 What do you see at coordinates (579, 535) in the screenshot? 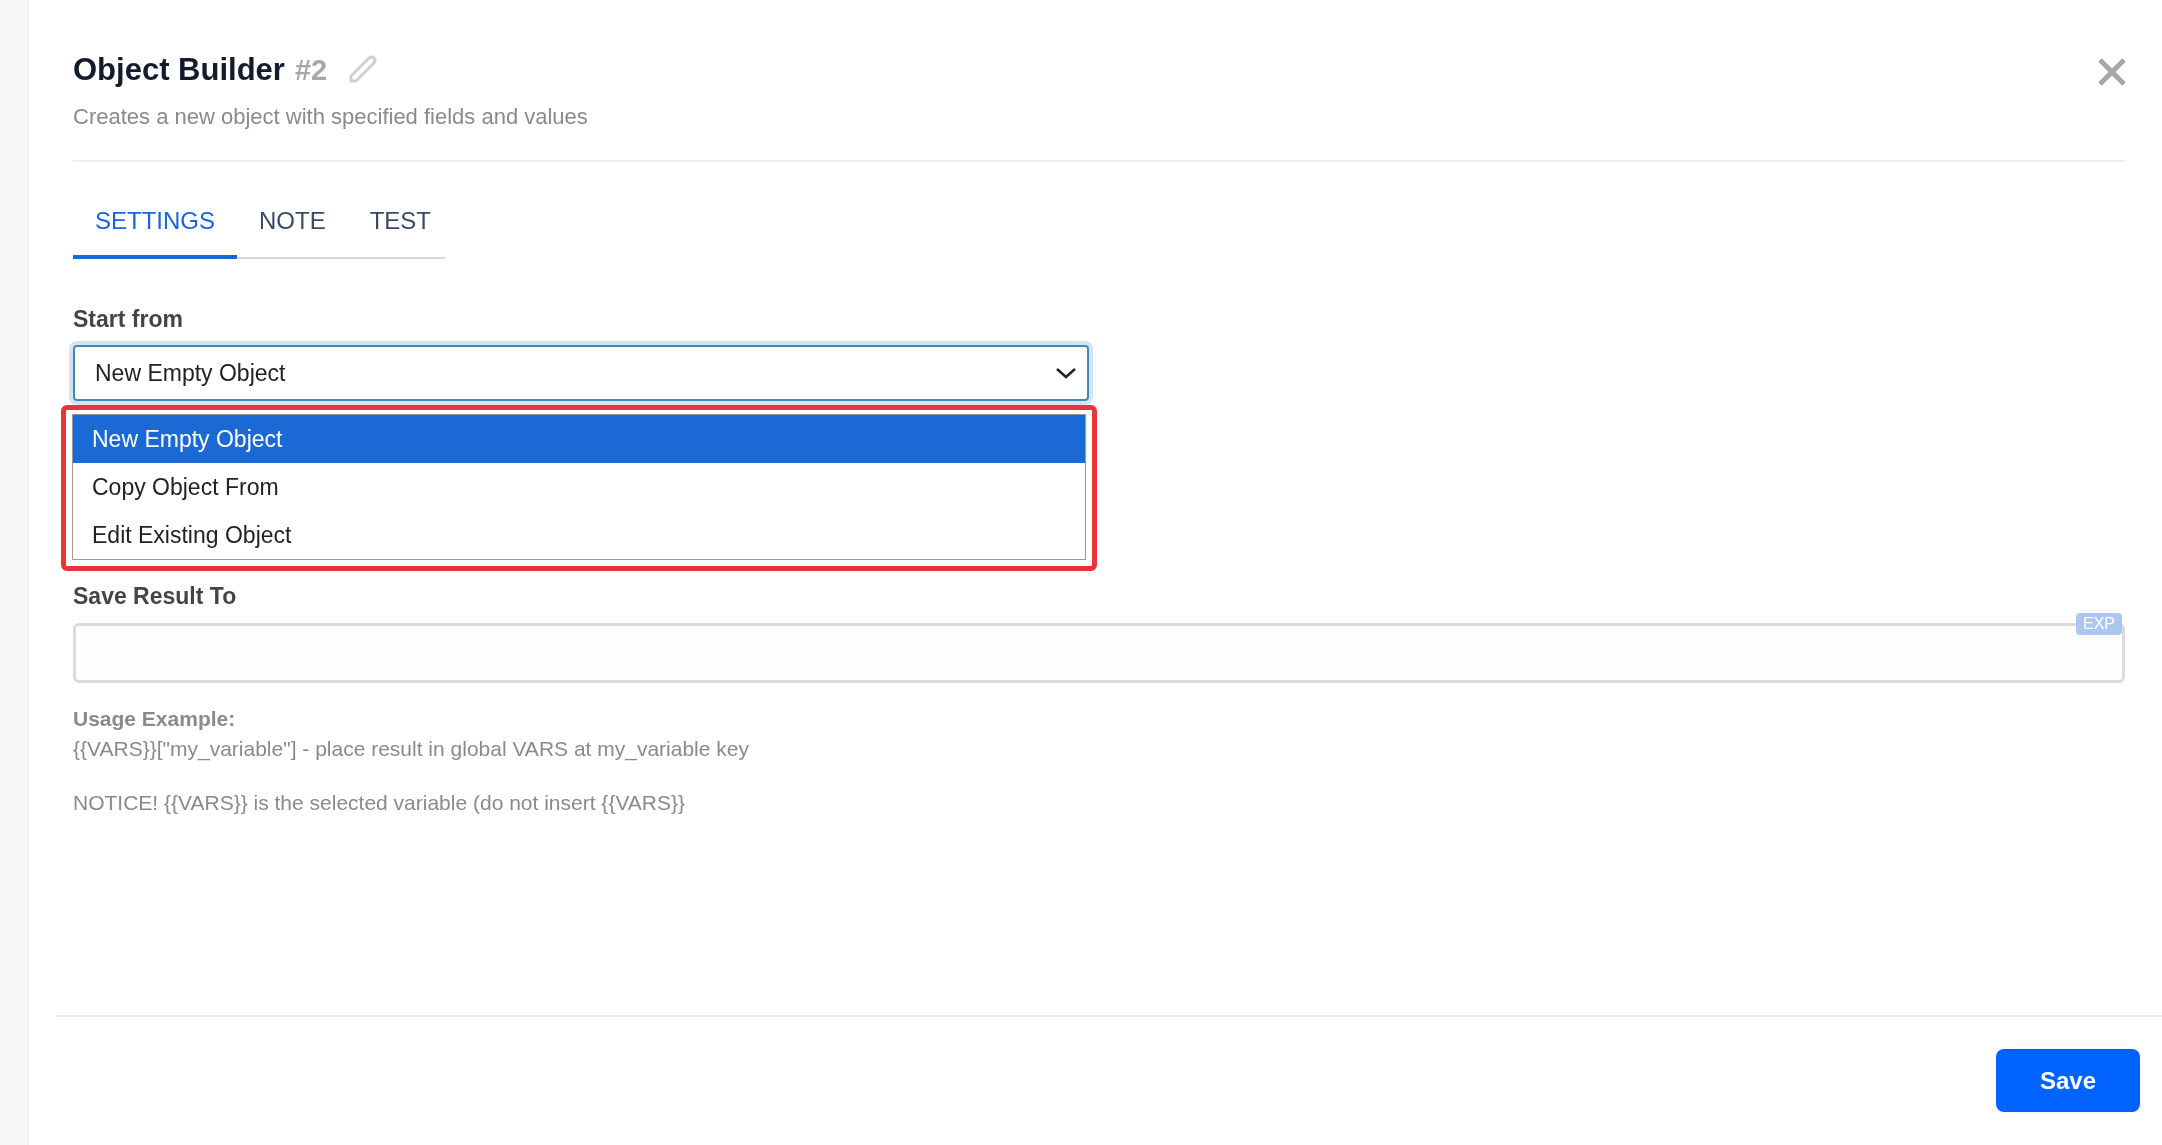
I see `dropdown-option: Edit Existing Object` at bounding box center [579, 535].